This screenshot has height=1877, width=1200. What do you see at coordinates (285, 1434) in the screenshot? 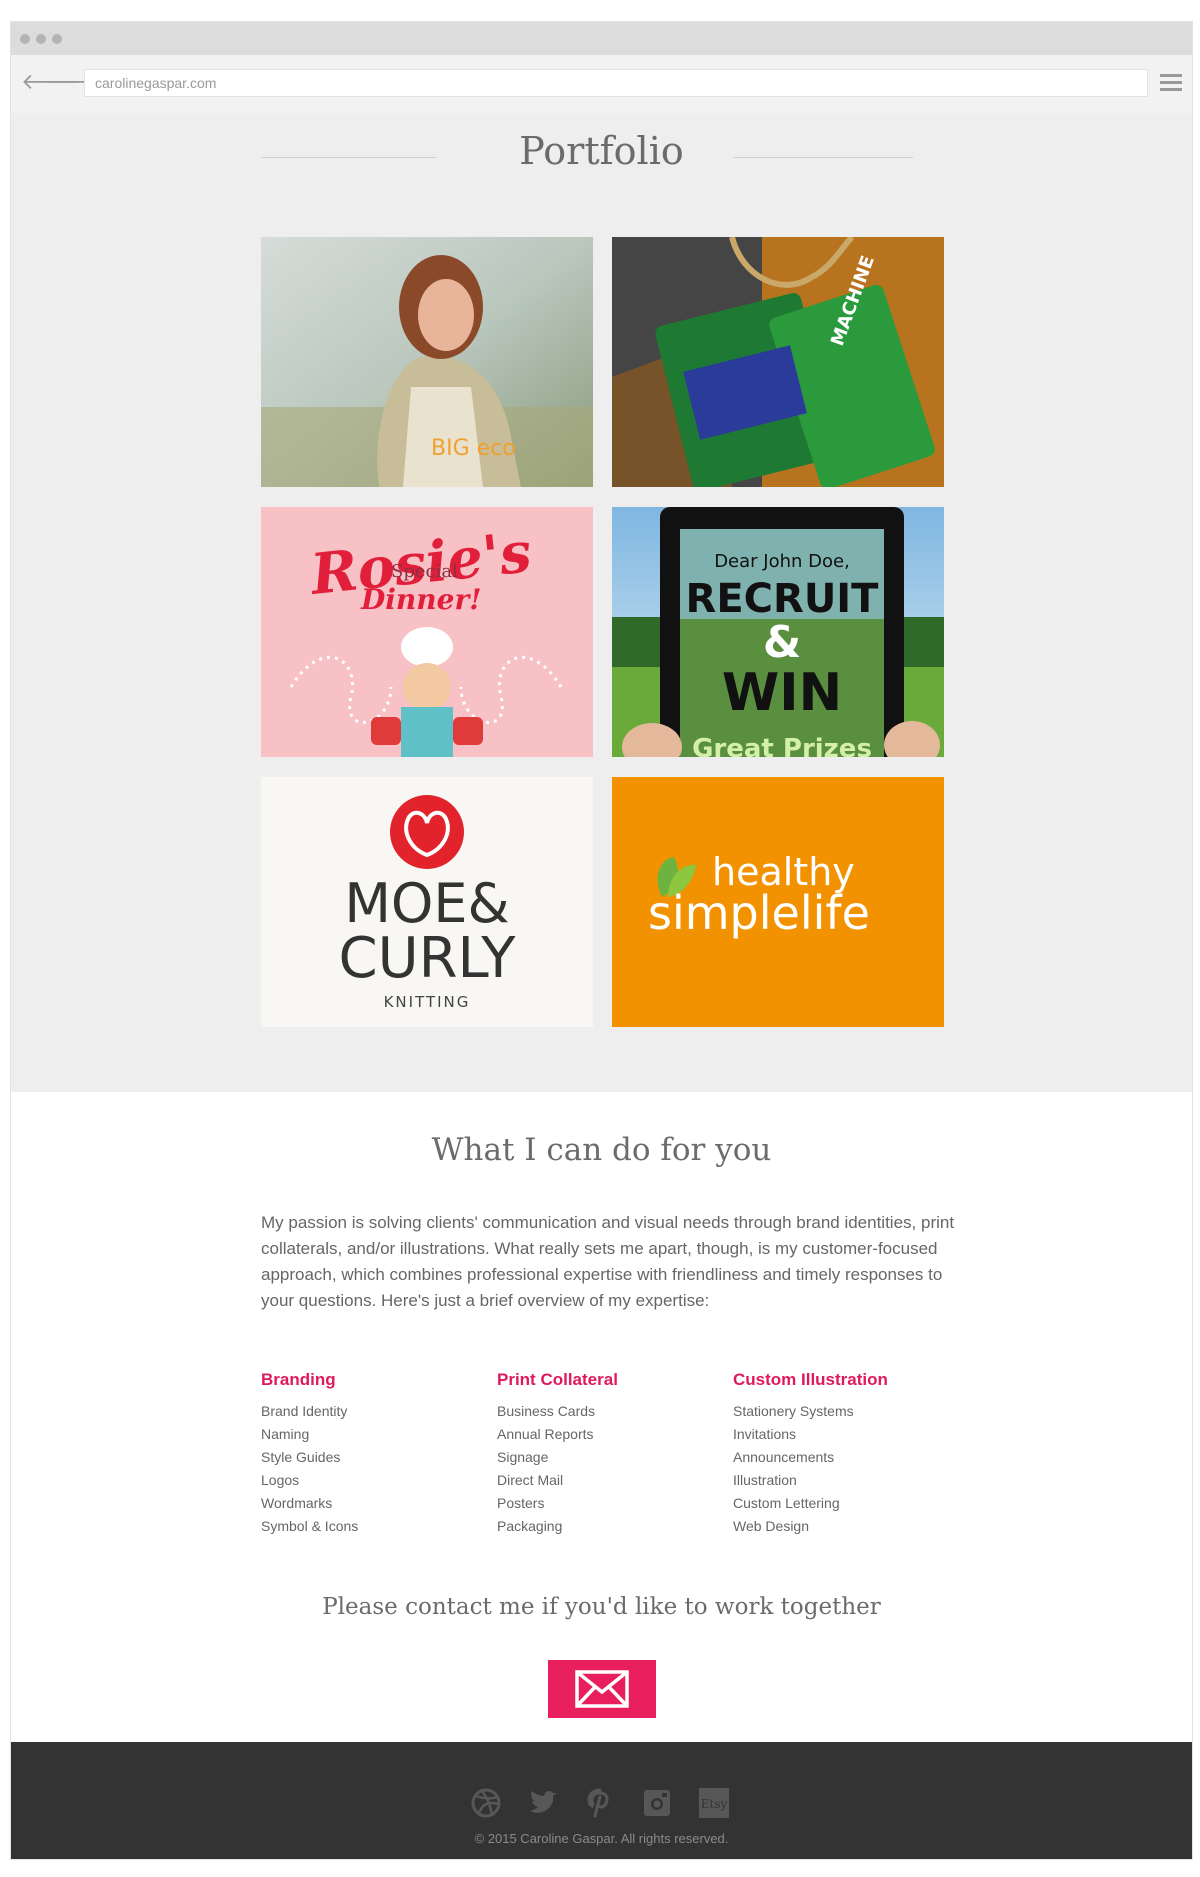
I see `list-item: Naming` at bounding box center [285, 1434].